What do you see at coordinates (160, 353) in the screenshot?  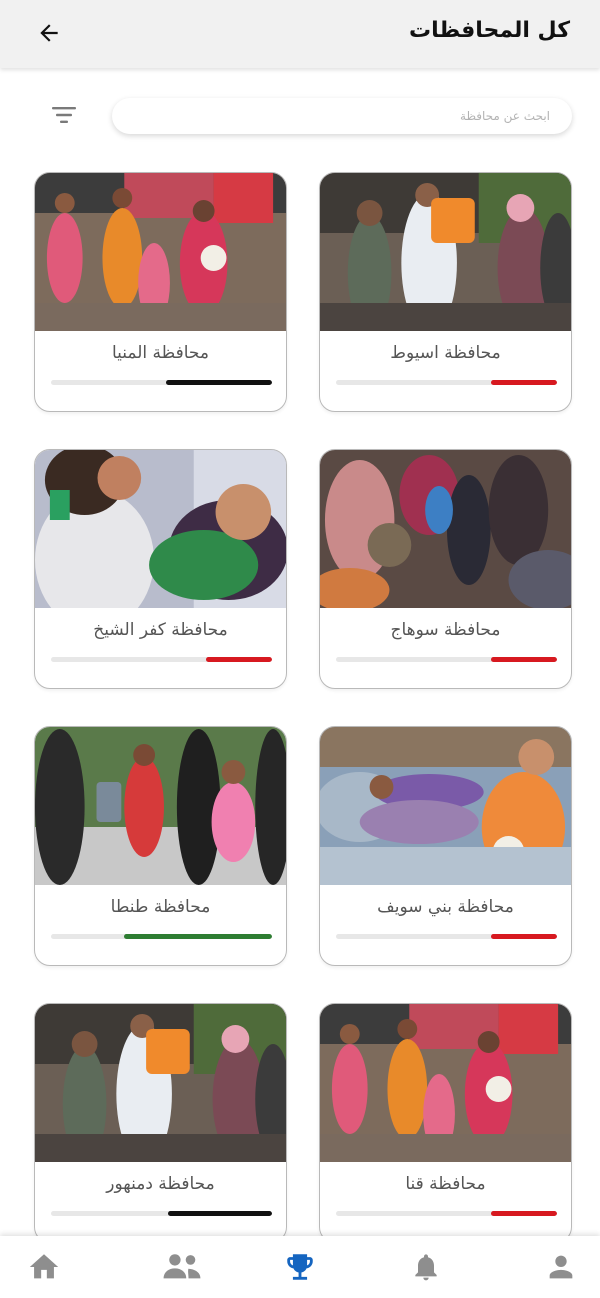 I see `governorate-name: محافظة المنيا` at bounding box center [160, 353].